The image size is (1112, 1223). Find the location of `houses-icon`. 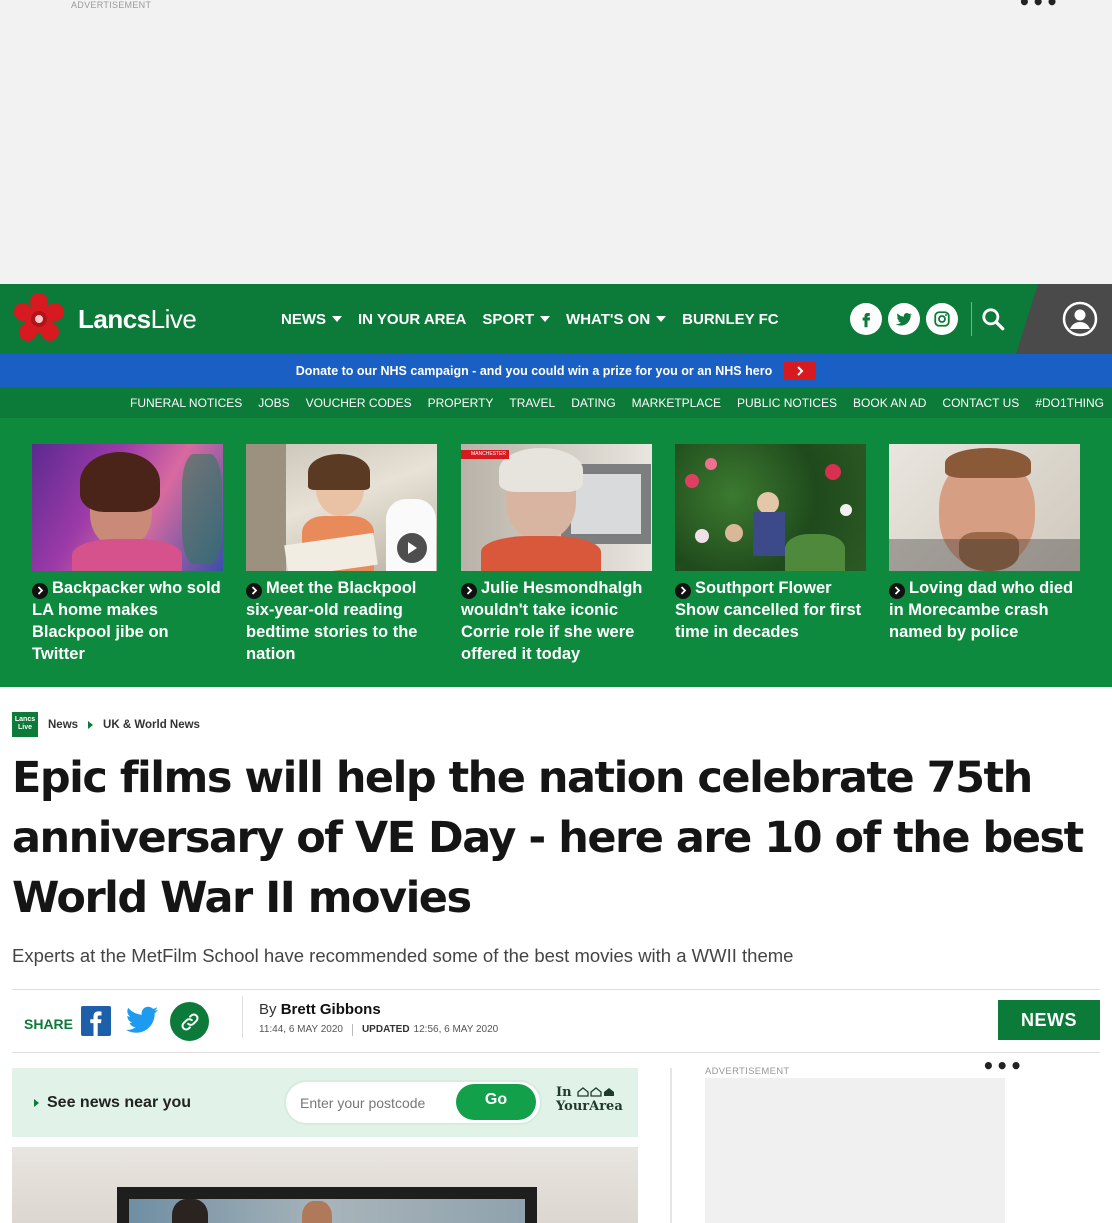

houses-icon is located at coordinates (596, 1092).